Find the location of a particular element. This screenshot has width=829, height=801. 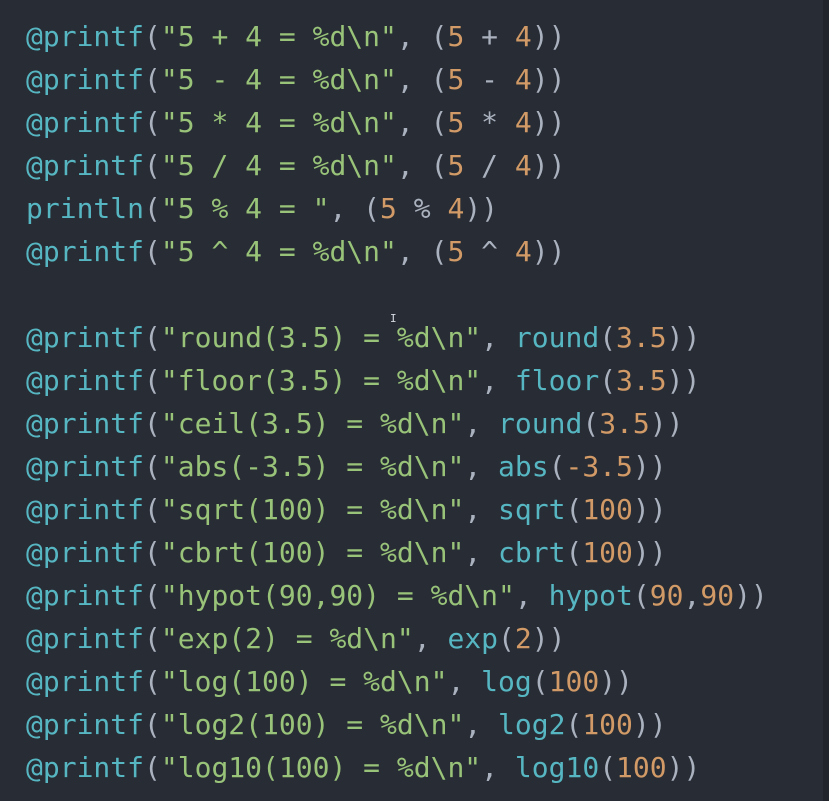

code-line: println("5 % 4 = ", (5 % 4)) is located at coordinates (427, 208).